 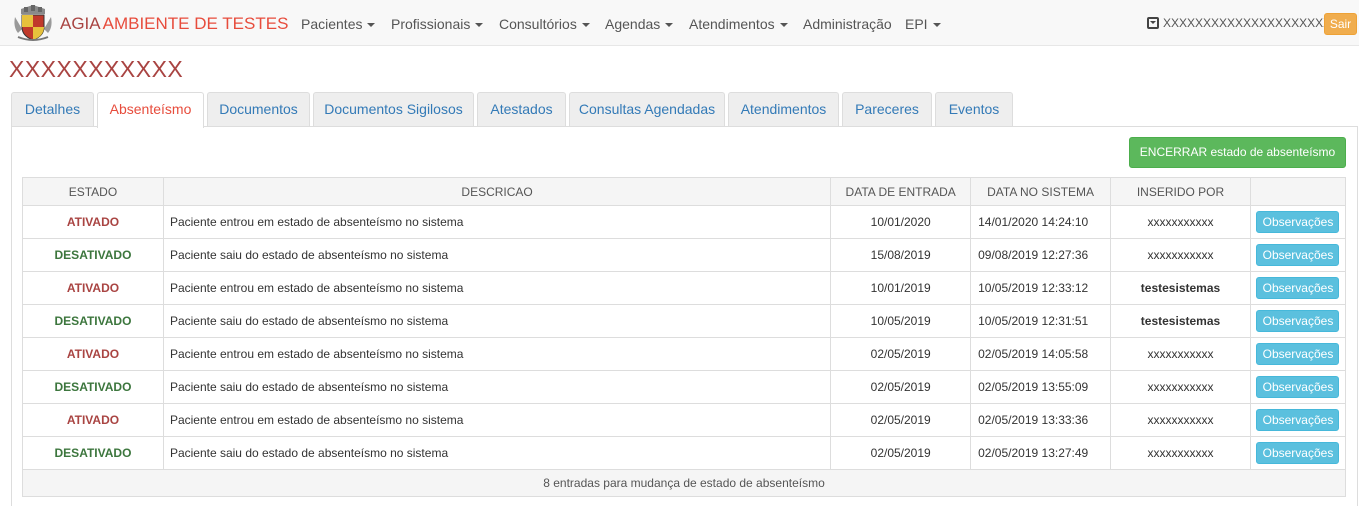 What do you see at coordinates (1153, 23) in the screenshot?
I see `caret-square-icon` at bounding box center [1153, 23].